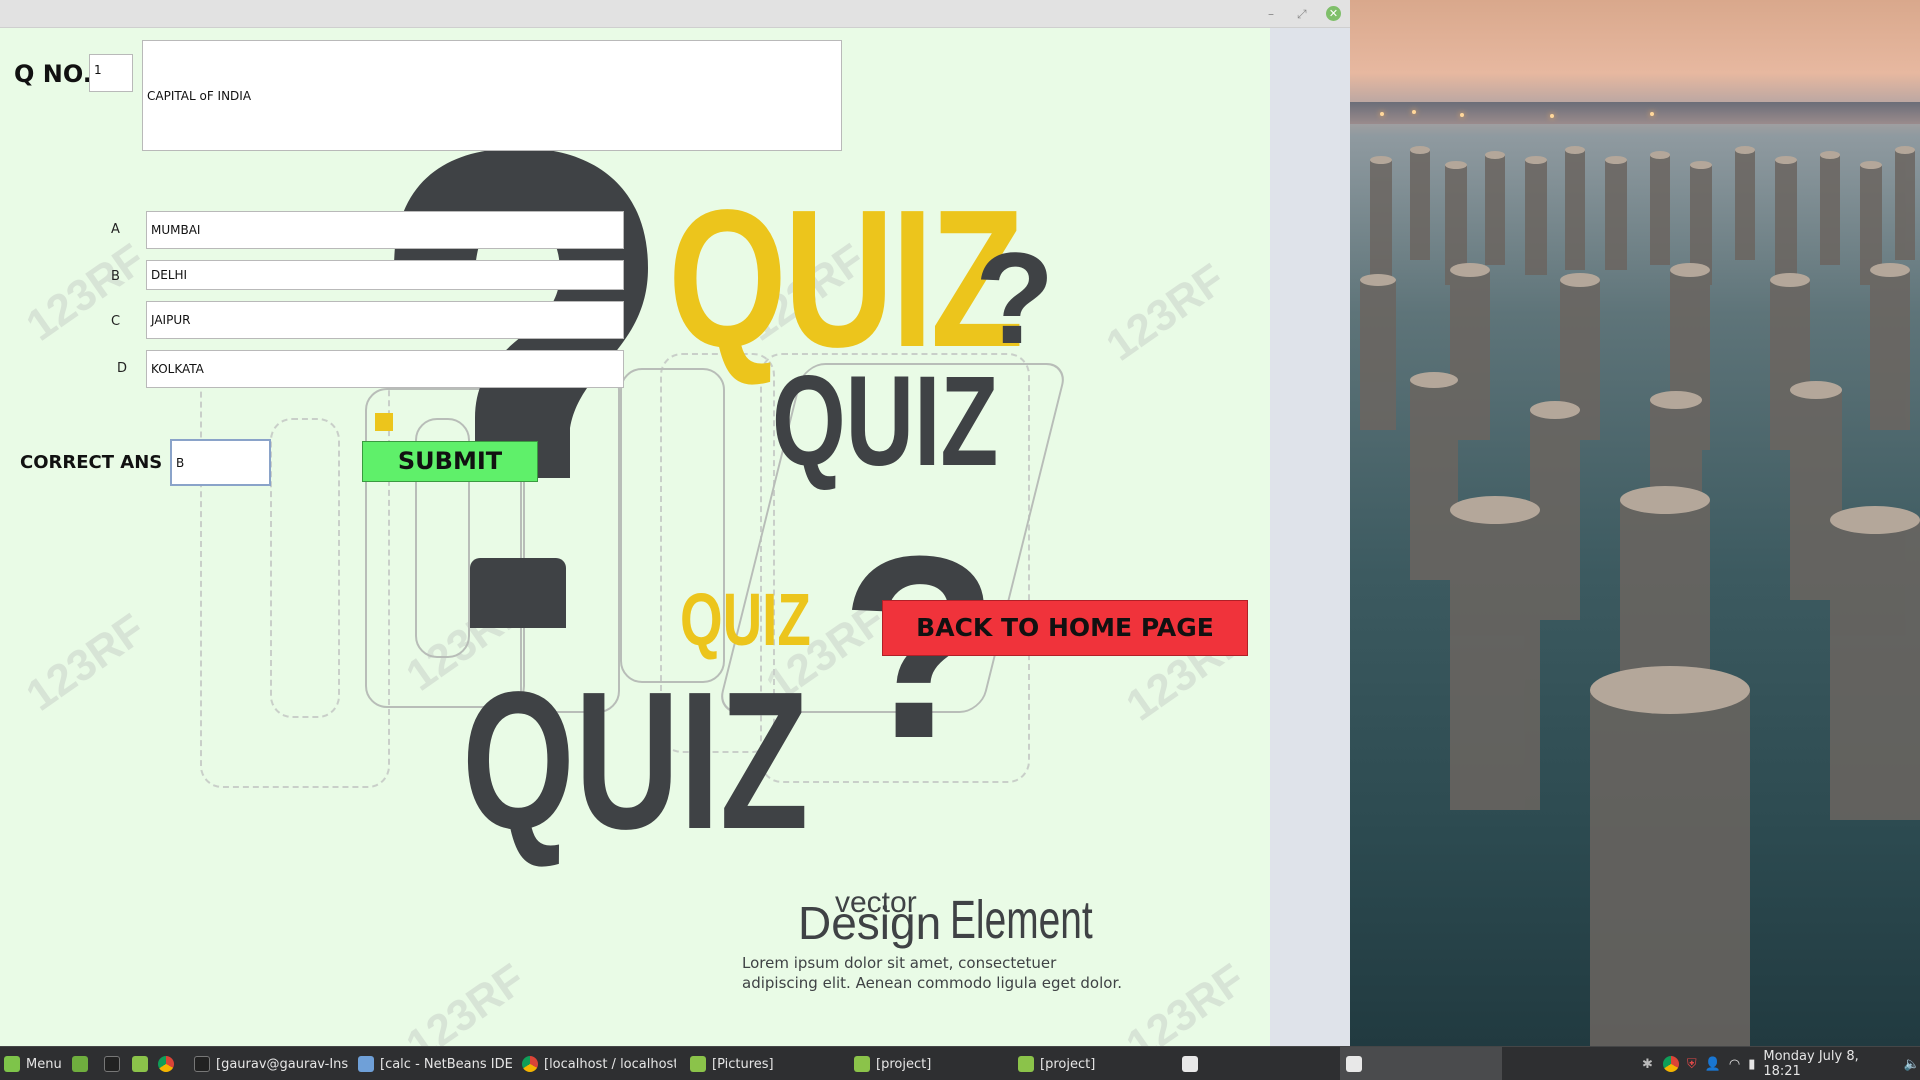  I want to click on taskbar-window-pictures: [Pictures], so click(764, 1063).